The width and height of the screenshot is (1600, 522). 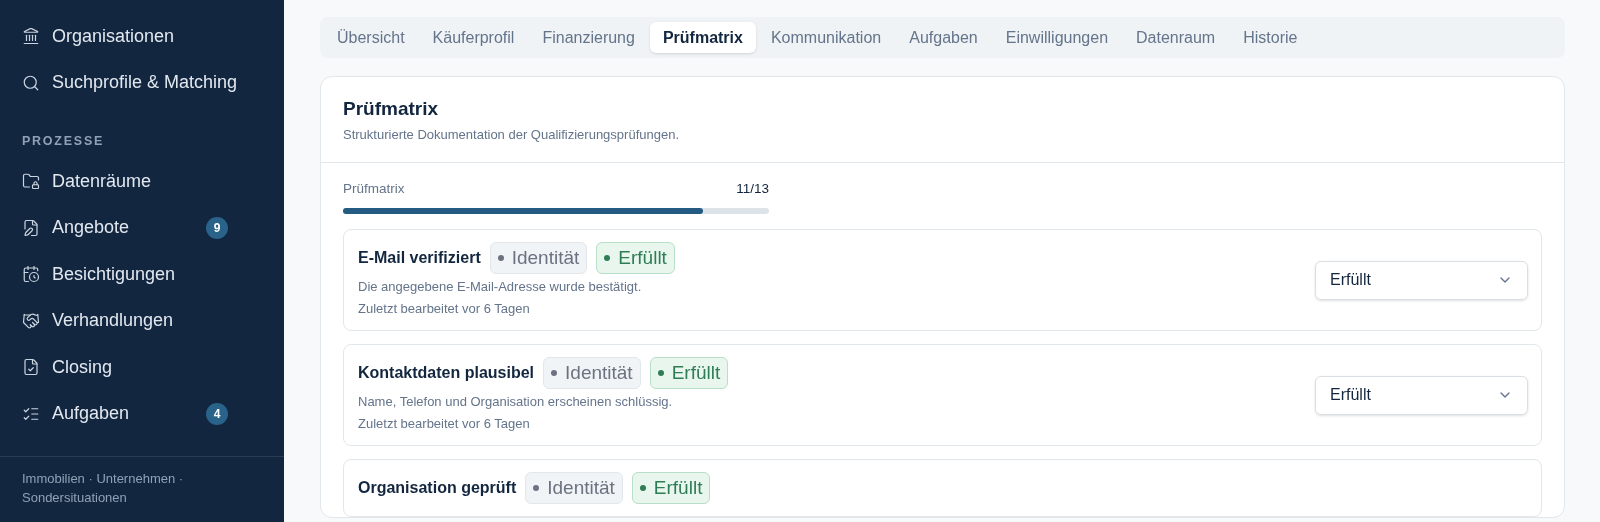 What do you see at coordinates (63, 141) in the screenshot?
I see `section-label: PROZESSE` at bounding box center [63, 141].